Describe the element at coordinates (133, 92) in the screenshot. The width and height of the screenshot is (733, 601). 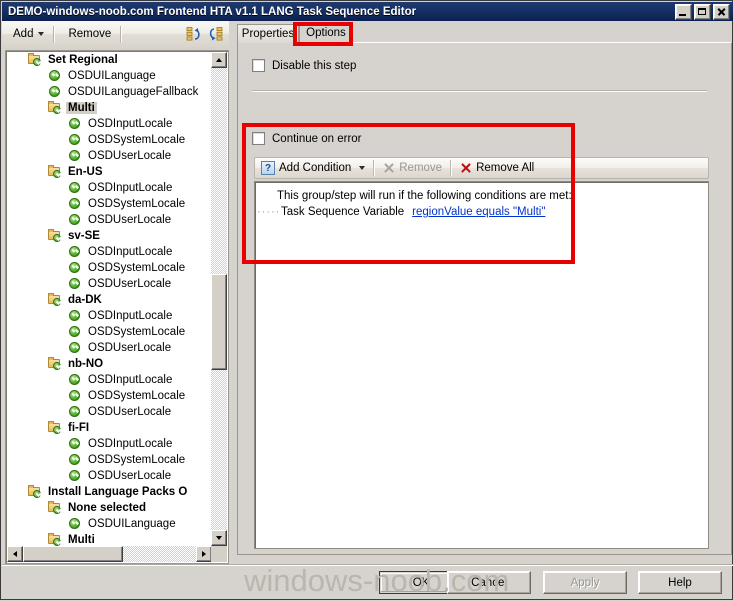
I see `tree-item-label: OSDUILanguageFallback` at that location.